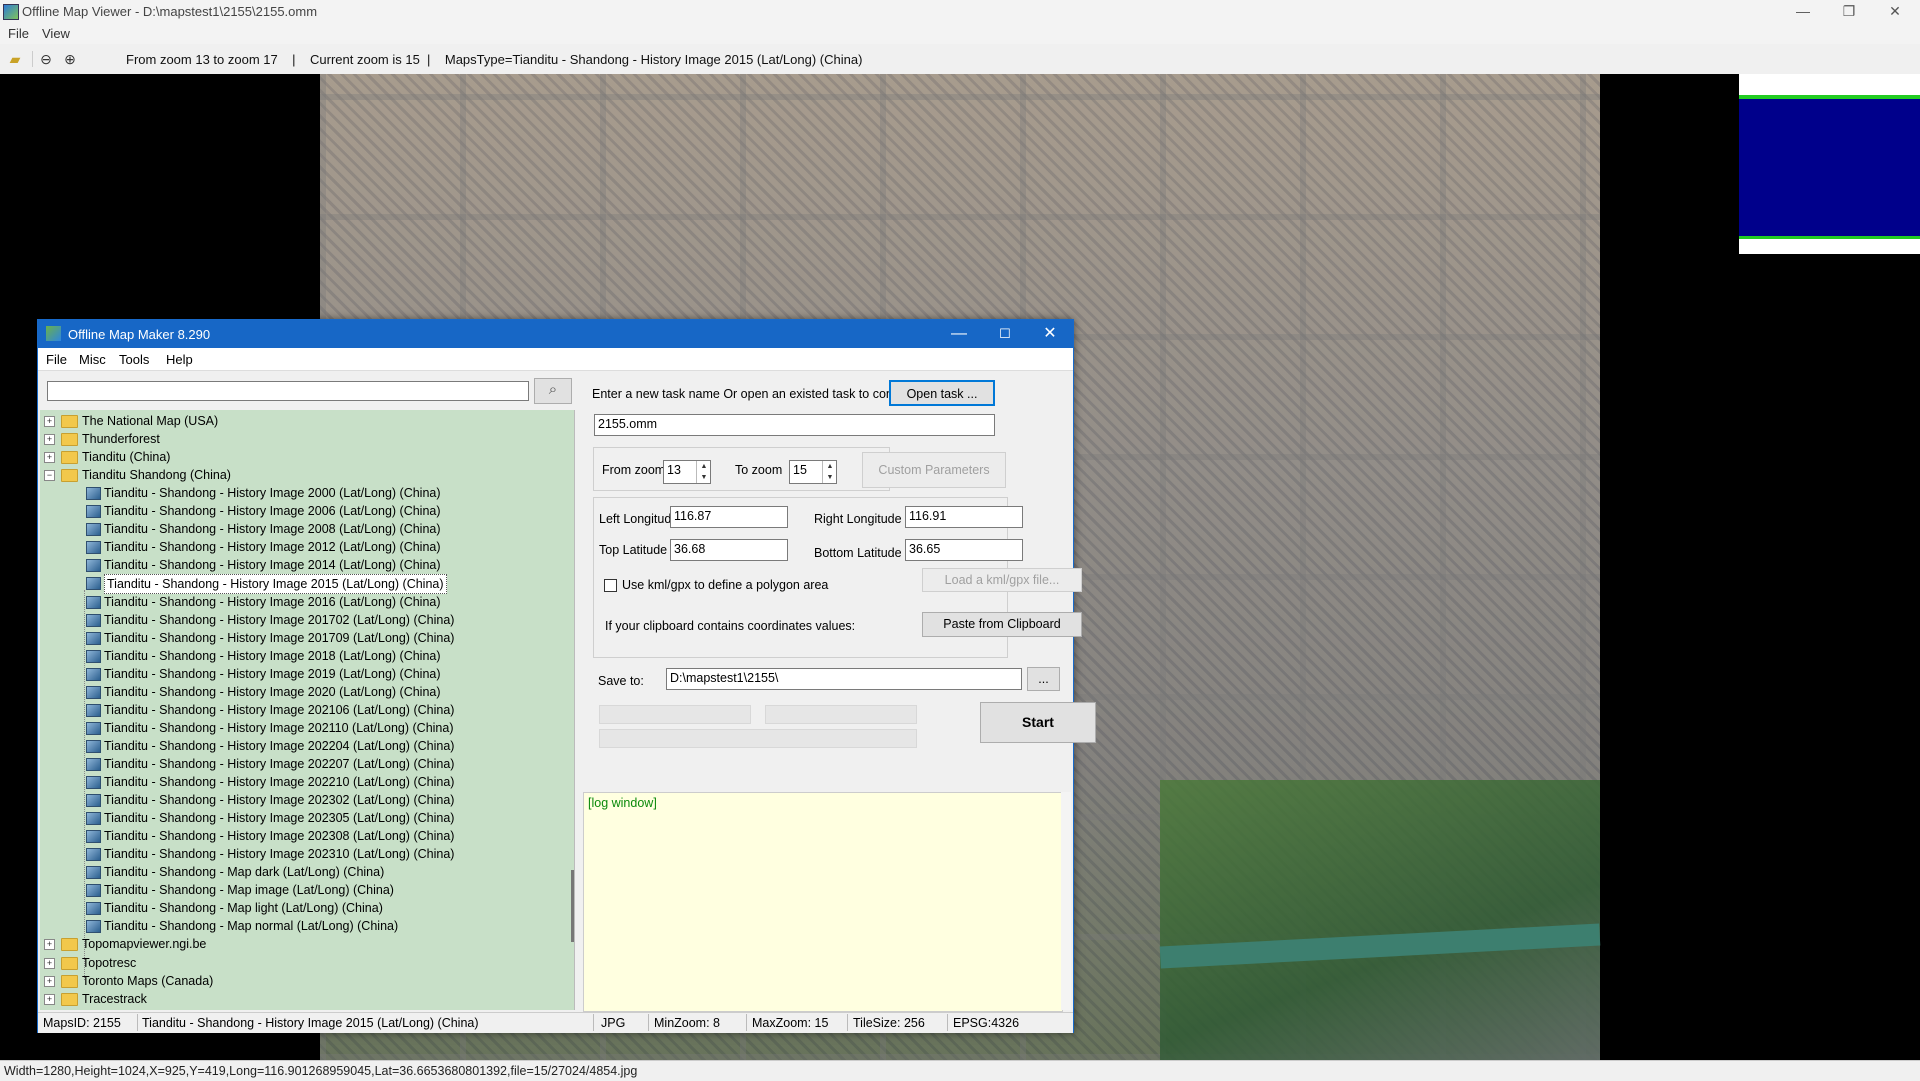 The width and height of the screenshot is (1920, 1081). I want to click on dialog-menu-help: Help, so click(179, 359).